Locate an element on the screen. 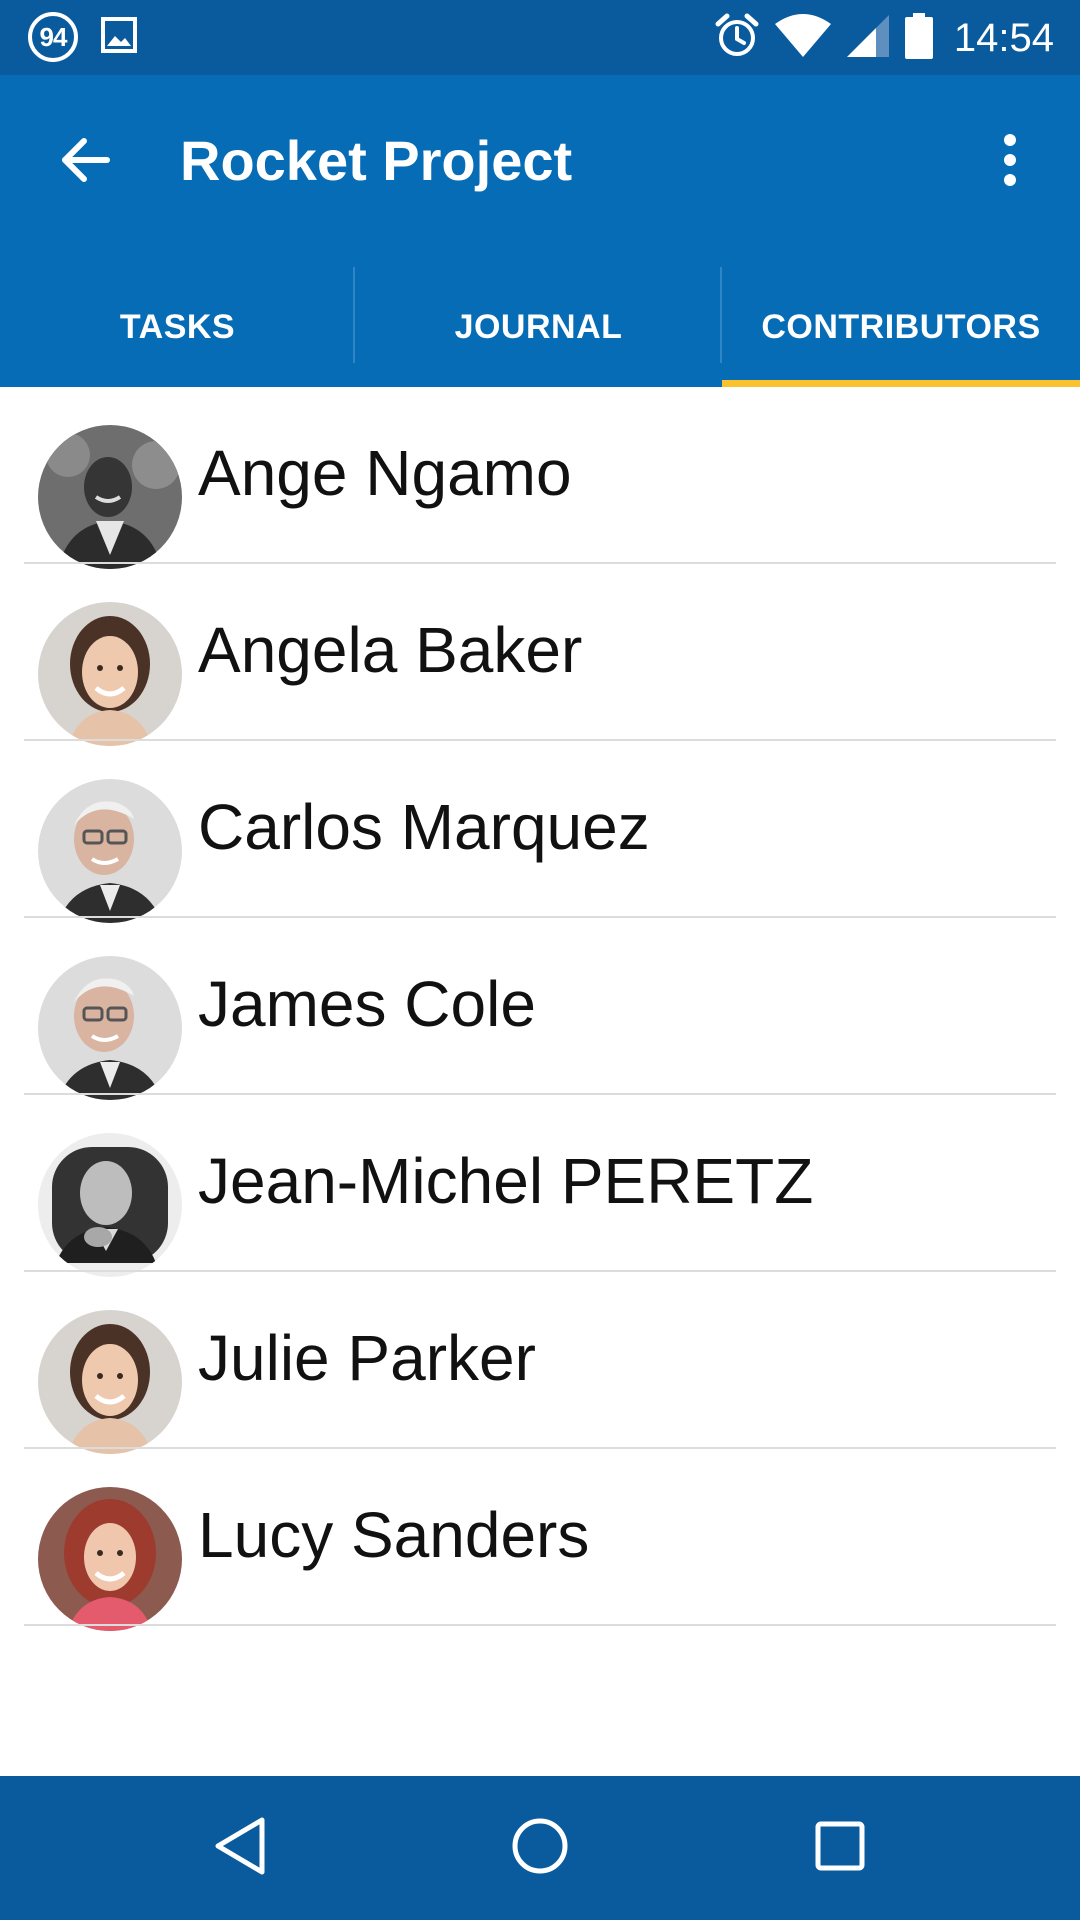 The height and width of the screenshot is (1920, 1080). contributor-name: Ange Ngamo is located at coordinates (385, 473).